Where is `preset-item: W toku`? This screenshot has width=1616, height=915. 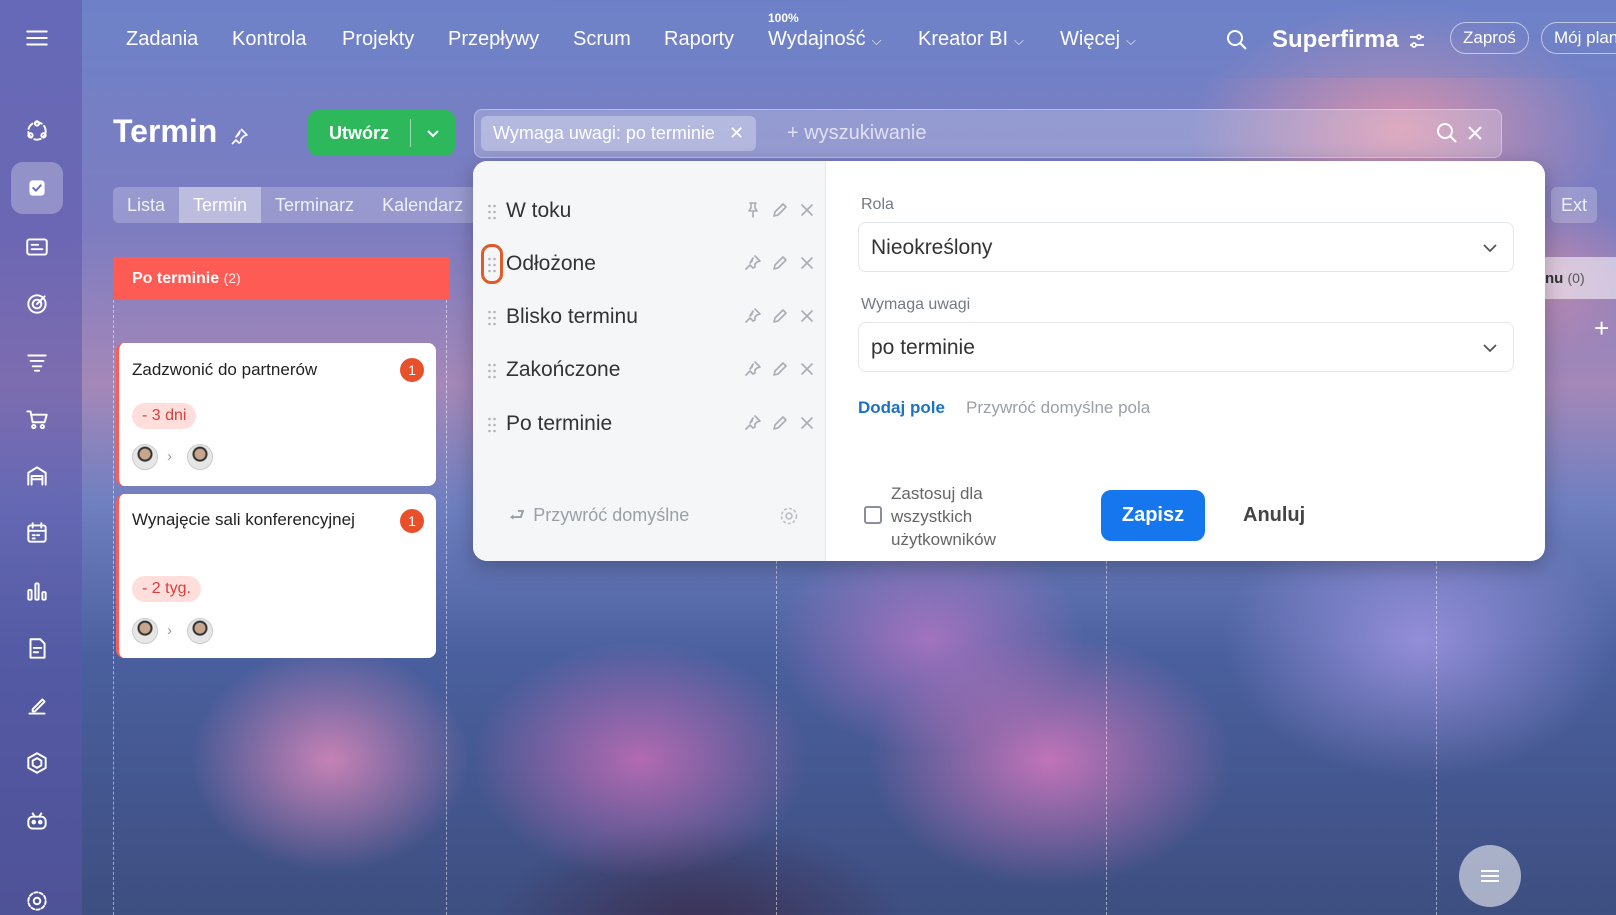 preset-item: W toku is located at coordinates (649, 211).